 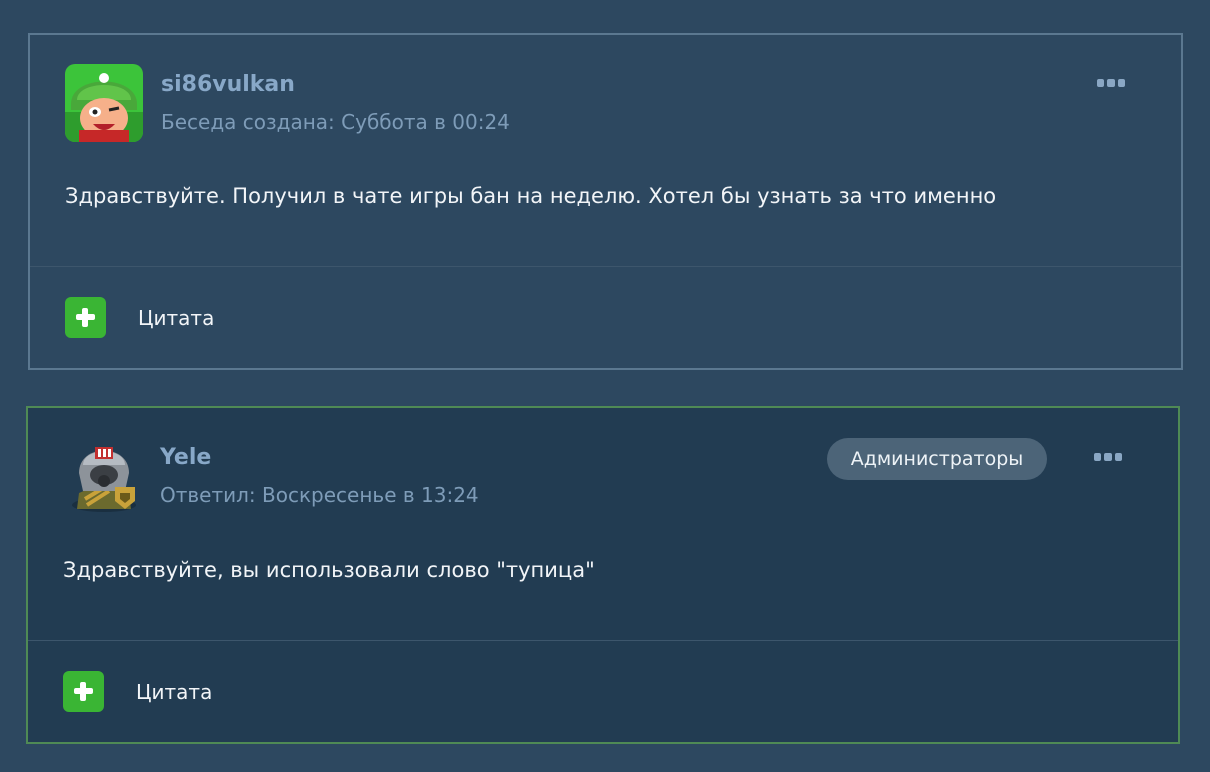 What do you see at coordinates (335, 122) in the screenshot?
I see `post-timestamp: Беседа создана: Суббота в 00:24` at bounding box center [335, 122].